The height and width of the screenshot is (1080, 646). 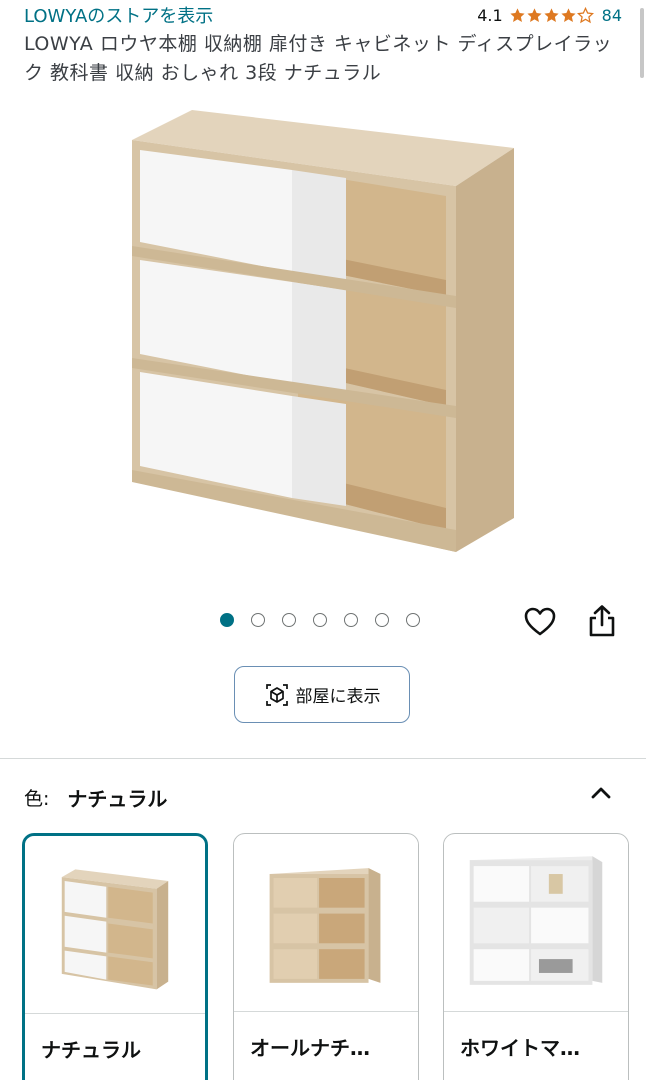 What do you see at coordinates (37, 798) in the screenshot?
I see `color-label: 色:` at bounding box center [37, 798].